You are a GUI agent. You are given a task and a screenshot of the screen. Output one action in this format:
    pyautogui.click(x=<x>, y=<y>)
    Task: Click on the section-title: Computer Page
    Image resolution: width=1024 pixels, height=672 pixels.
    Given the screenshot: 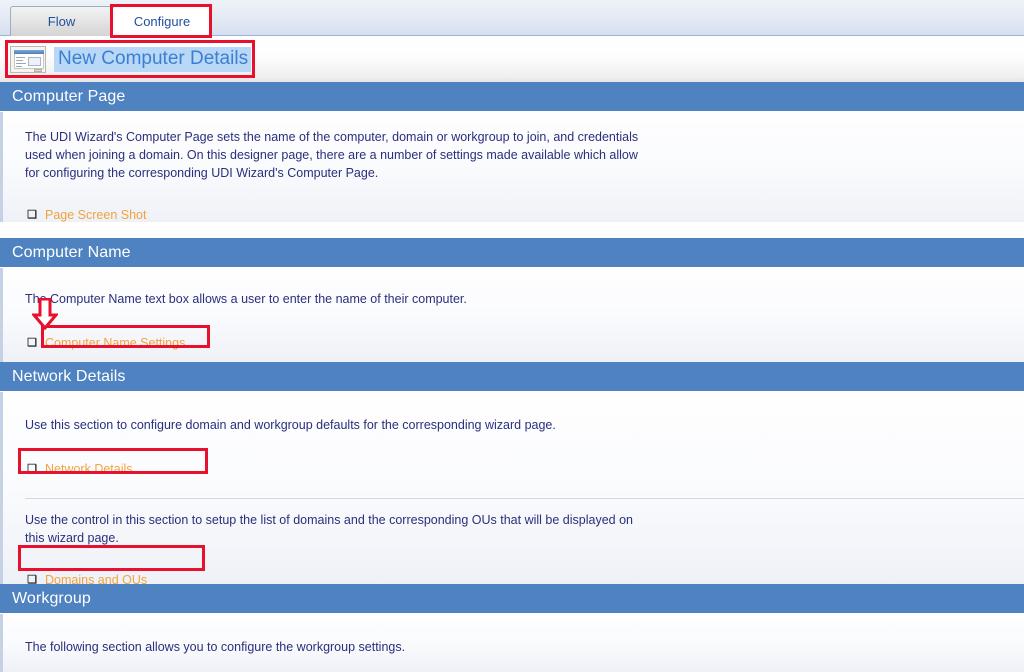 What is the action you would take?
    pyautogui.click(x=69, y=96)
    